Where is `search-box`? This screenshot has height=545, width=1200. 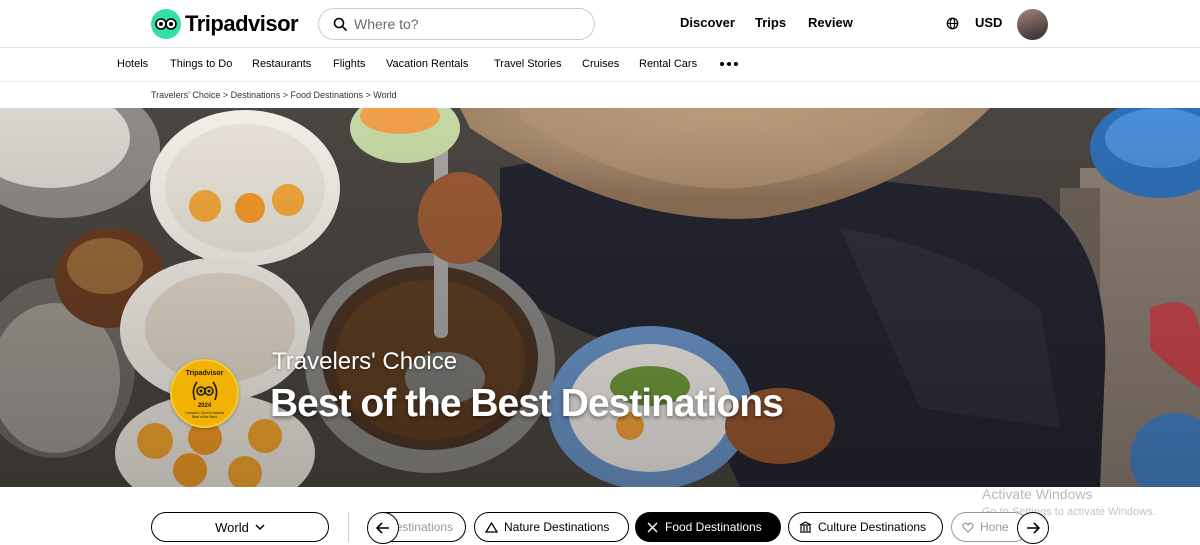
search-box is located at coordinates (456, 24).